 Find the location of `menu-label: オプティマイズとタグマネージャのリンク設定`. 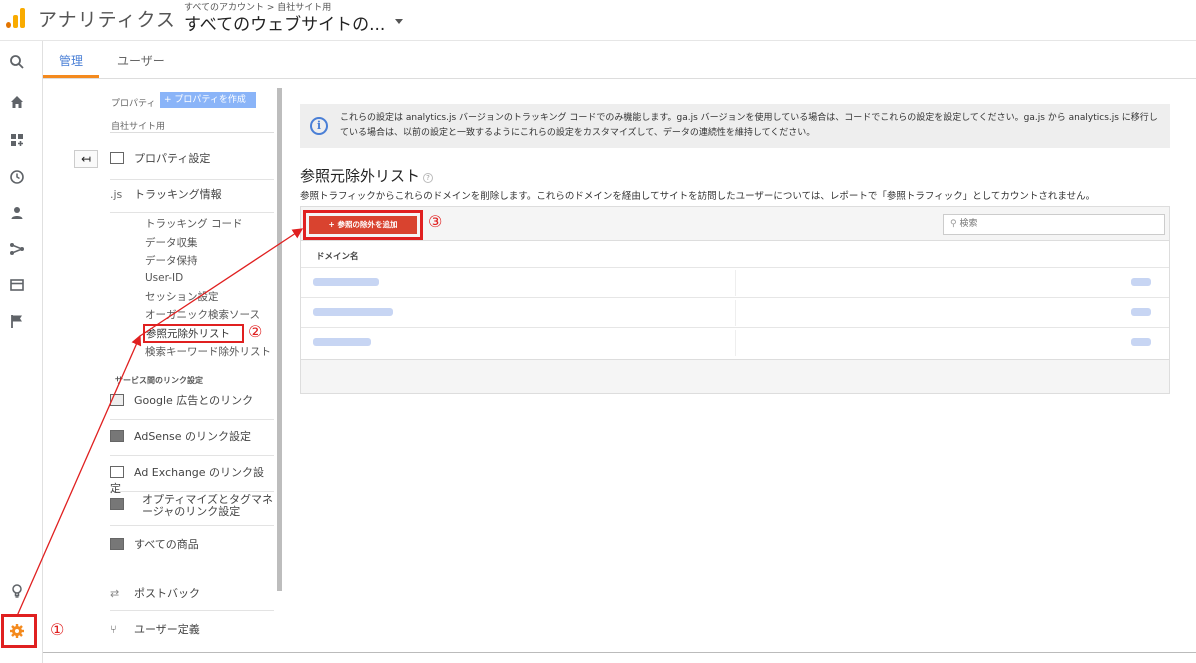

menu-label: オプティマイズとタグマネージャのリンク設定 is located at coordinates (208, 506).